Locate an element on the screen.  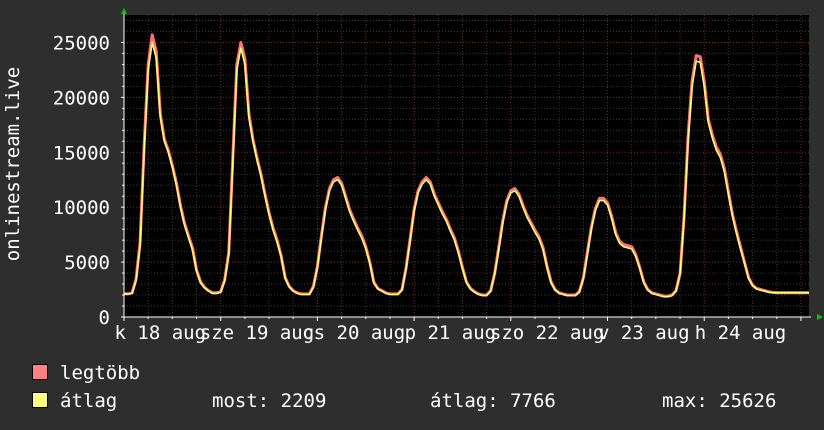
y-tick-label: 10000 is located at coordinates (81, 208).